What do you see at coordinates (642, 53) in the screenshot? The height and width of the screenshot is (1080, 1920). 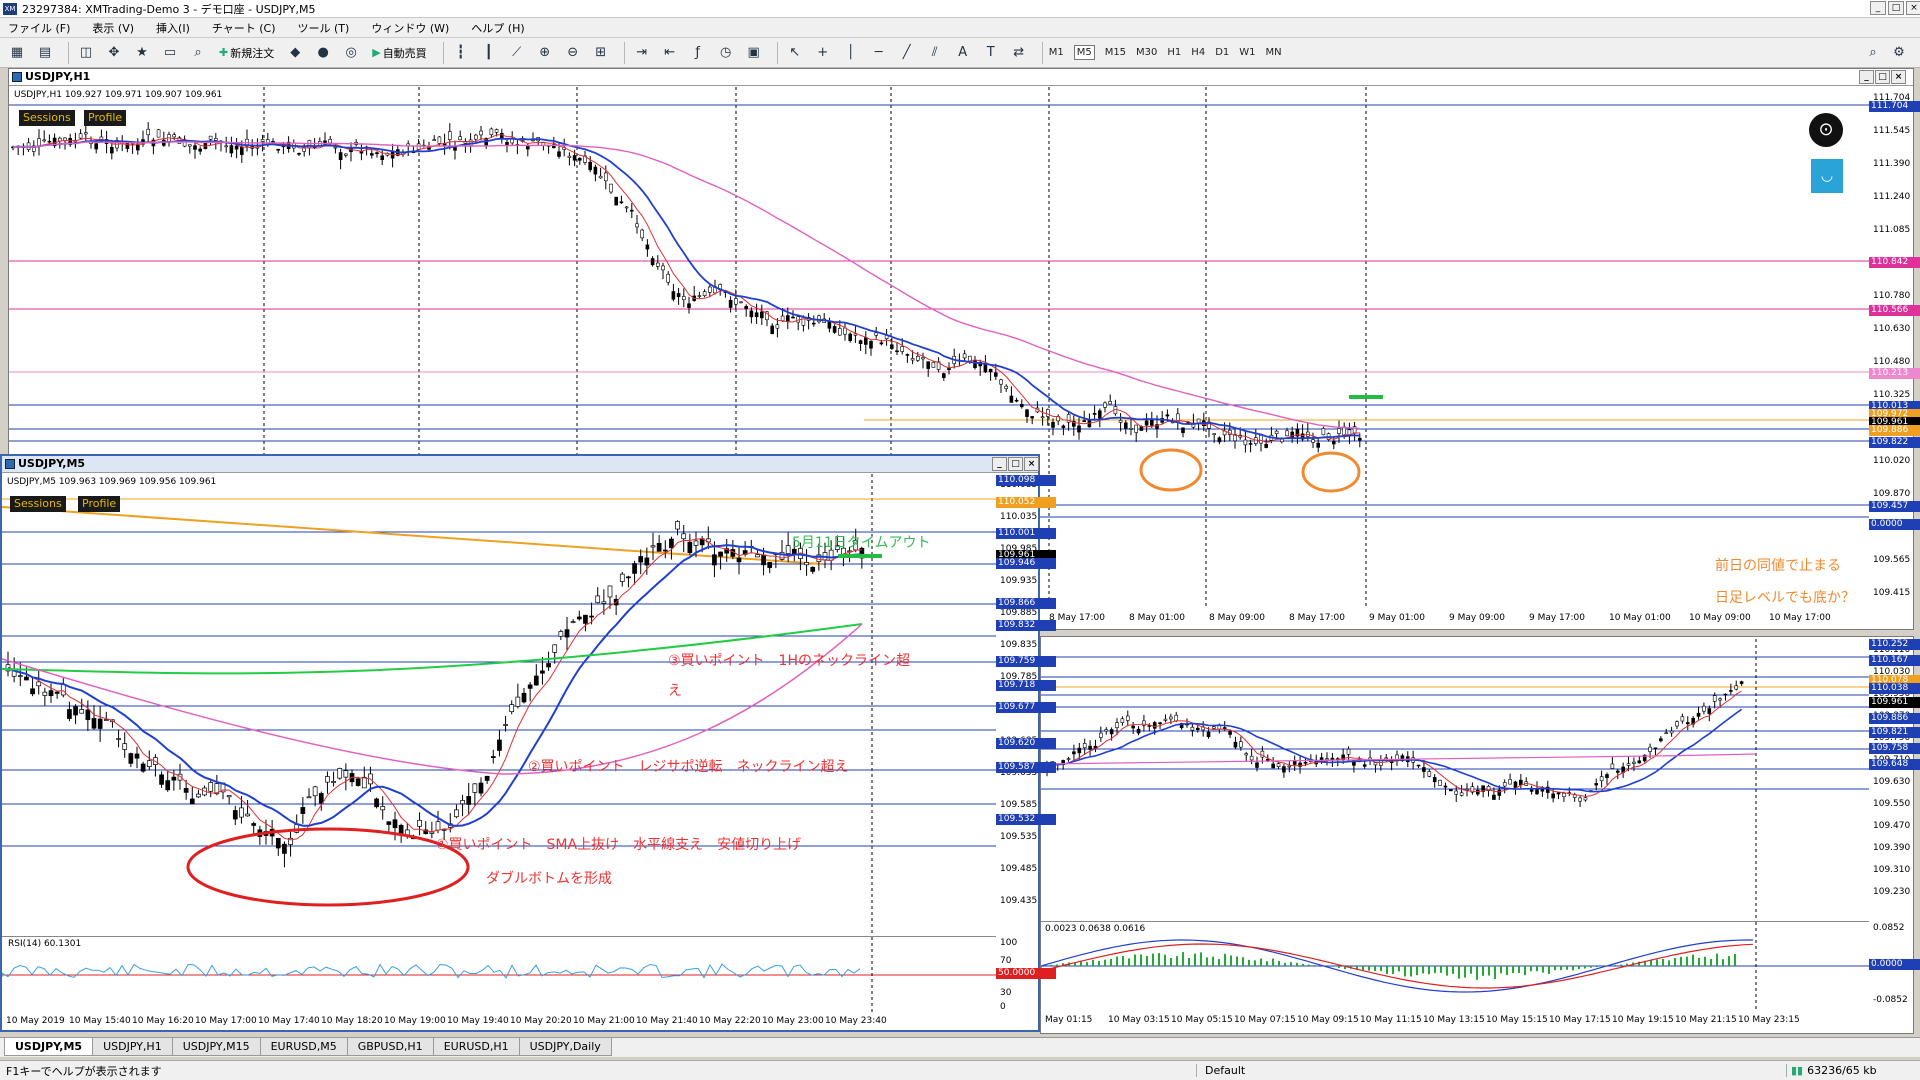 I see `autoscroll-icon: ⇥` at bounding box center [642, 53].